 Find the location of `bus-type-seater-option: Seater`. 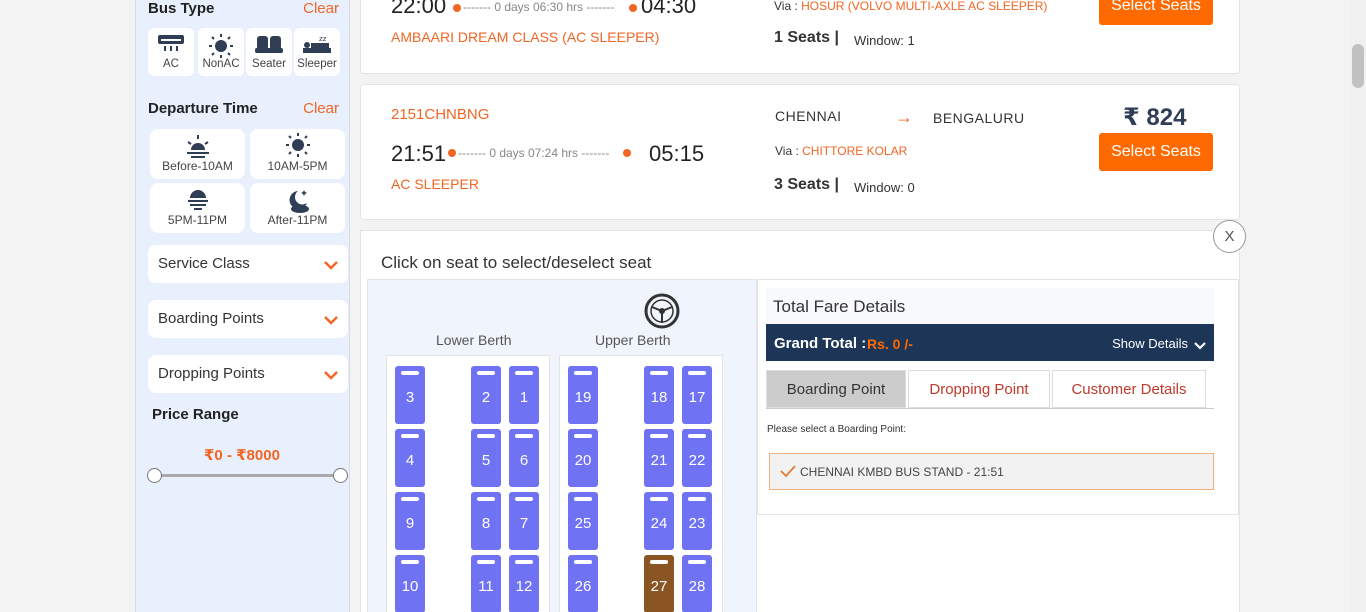

bus-type-seater-option: Seater is located at coordinates (269, 52).